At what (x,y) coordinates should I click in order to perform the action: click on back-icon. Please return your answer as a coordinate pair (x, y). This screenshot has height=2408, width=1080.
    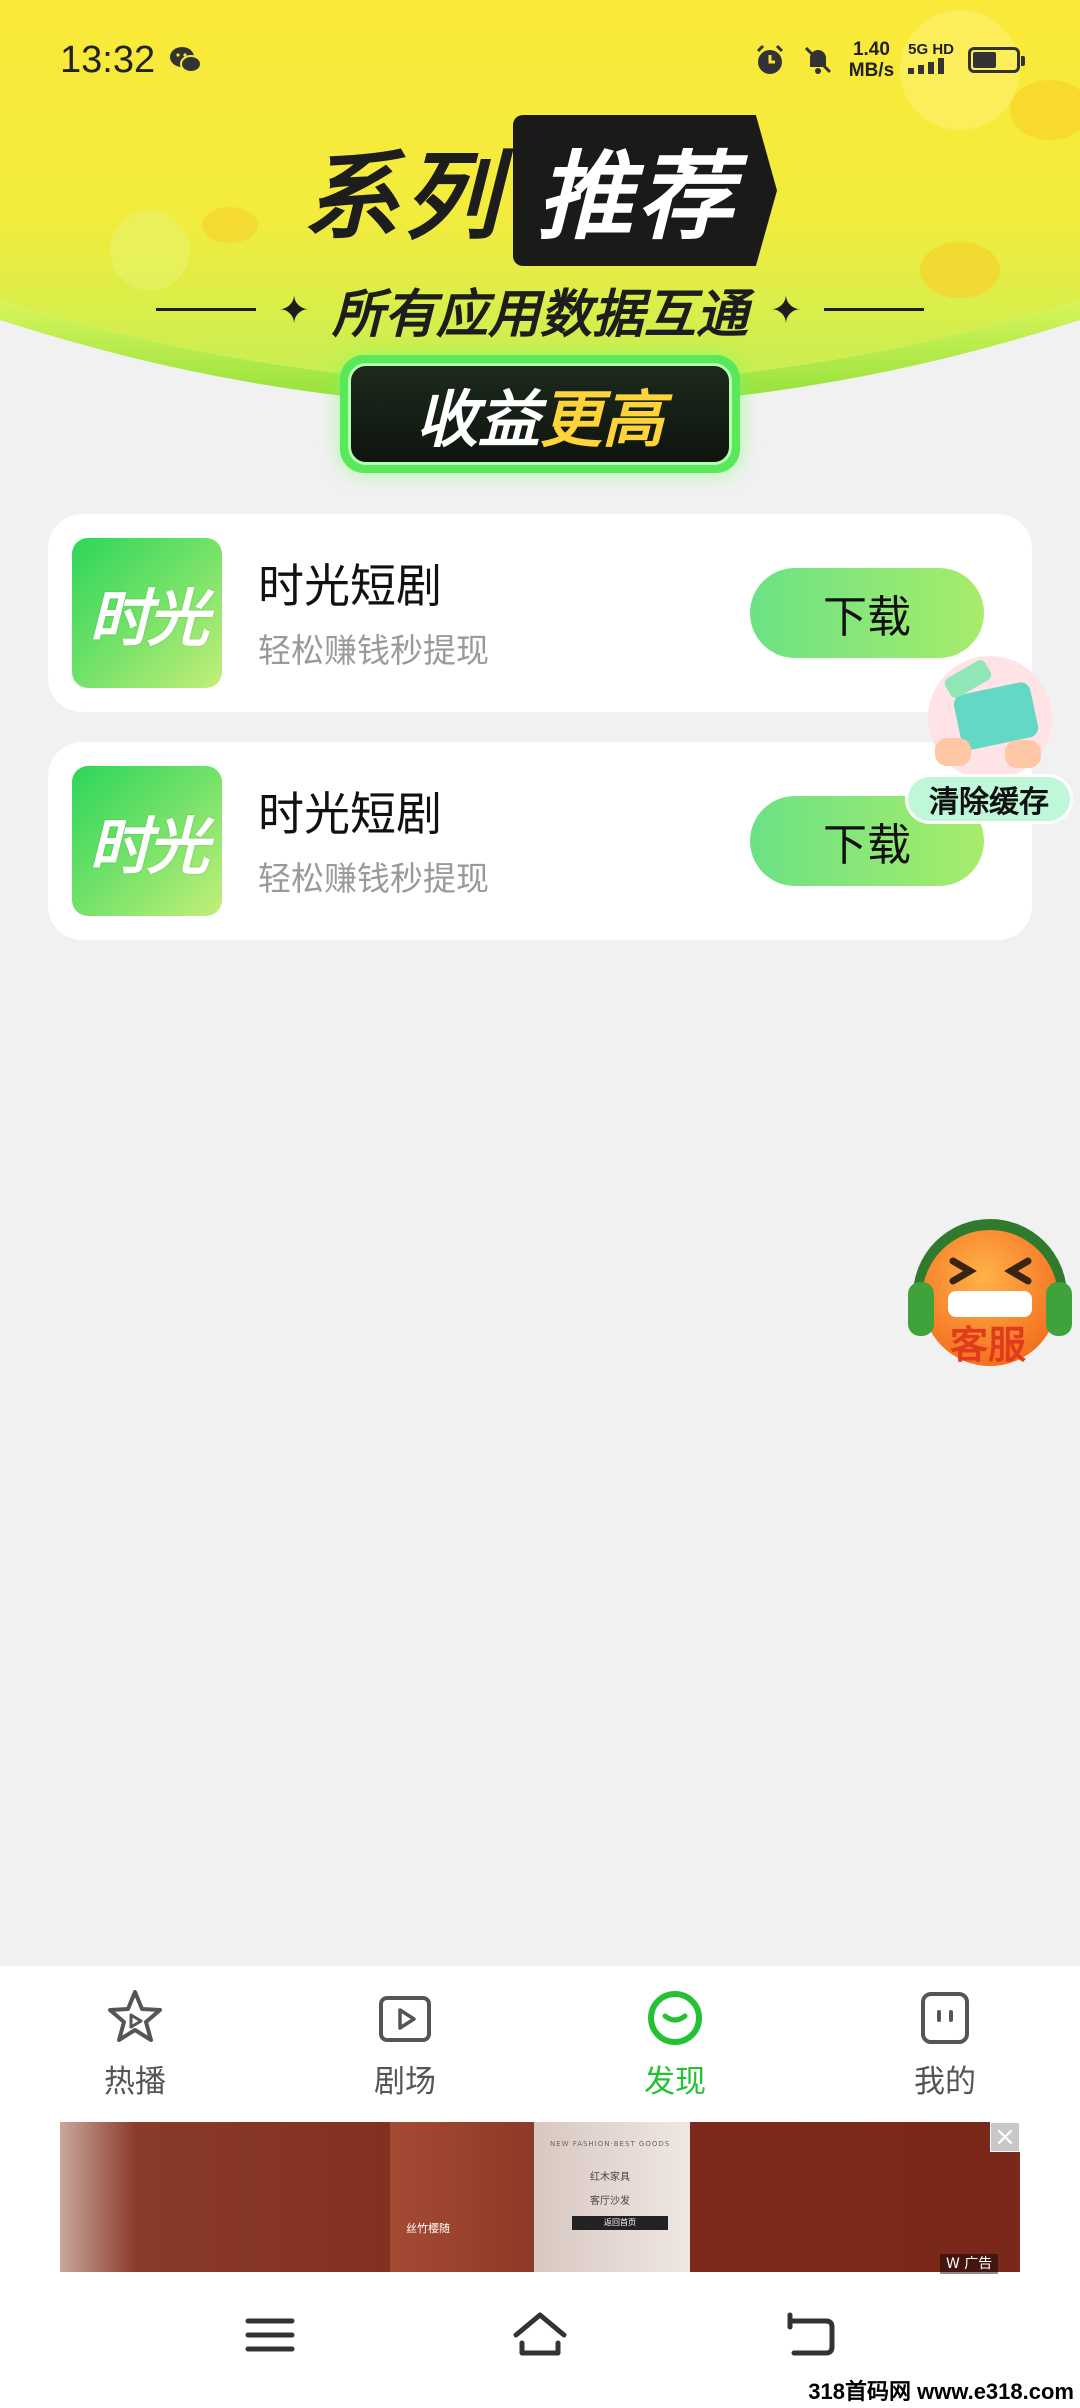
    Looking at the image, I should click on (810, 2335).